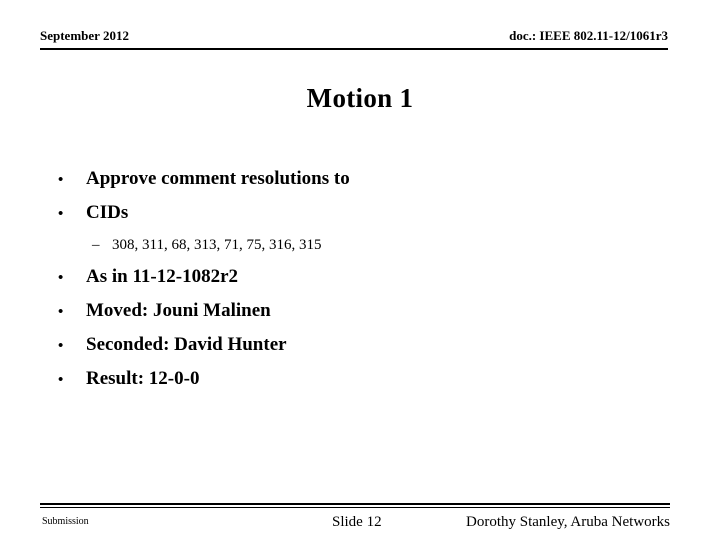 This screenshot has width=720, height=540. What do you see at coordinates (368, 379) in the screenshot?
I see `bullet-item-result: • Result: 12-0-0` at bounding box center [368, 379].